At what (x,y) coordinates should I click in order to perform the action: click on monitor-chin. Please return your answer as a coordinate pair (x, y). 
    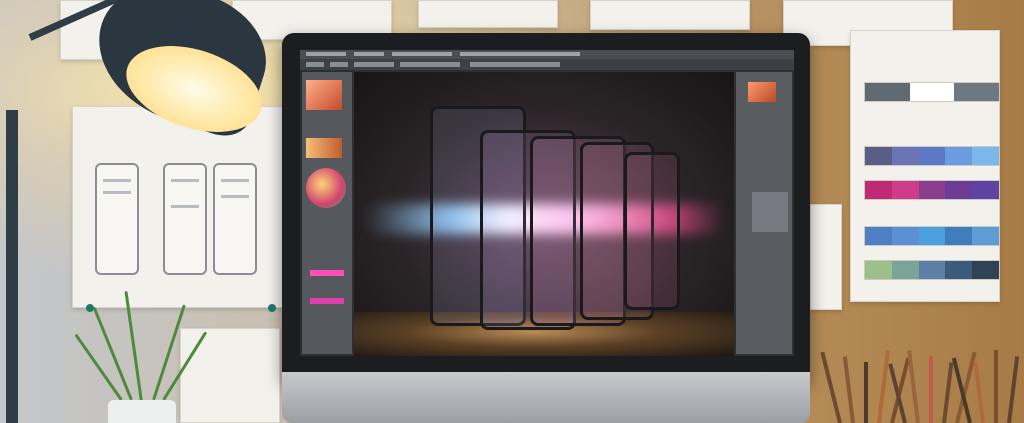
    Looking at the image, I should click on (546, 397).